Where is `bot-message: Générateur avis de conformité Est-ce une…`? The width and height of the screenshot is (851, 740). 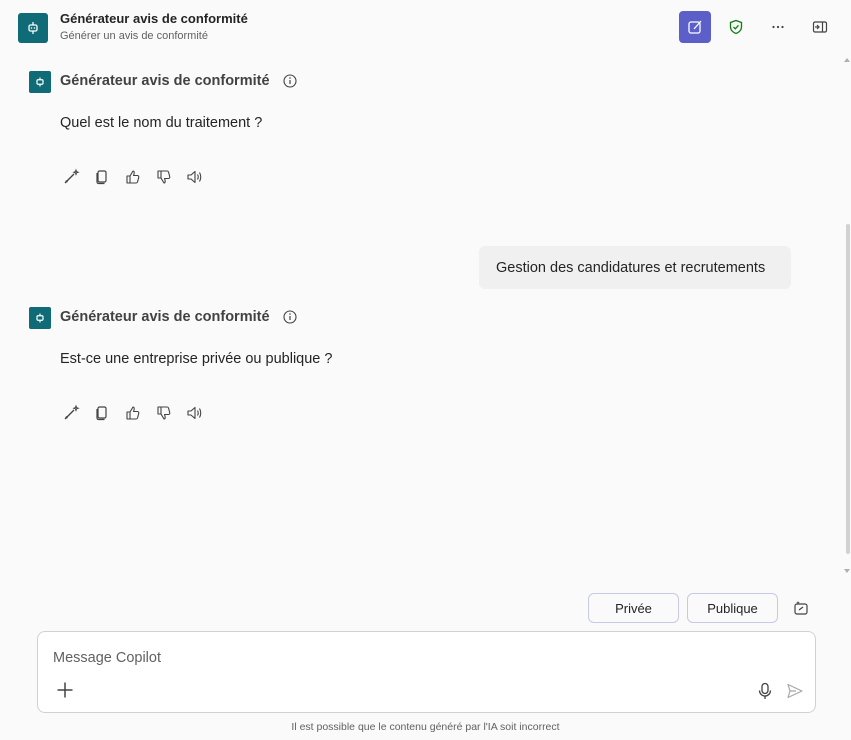
bot-message: Générateur avis de conformité Est-ce une… is located at coordinates (379, 372).